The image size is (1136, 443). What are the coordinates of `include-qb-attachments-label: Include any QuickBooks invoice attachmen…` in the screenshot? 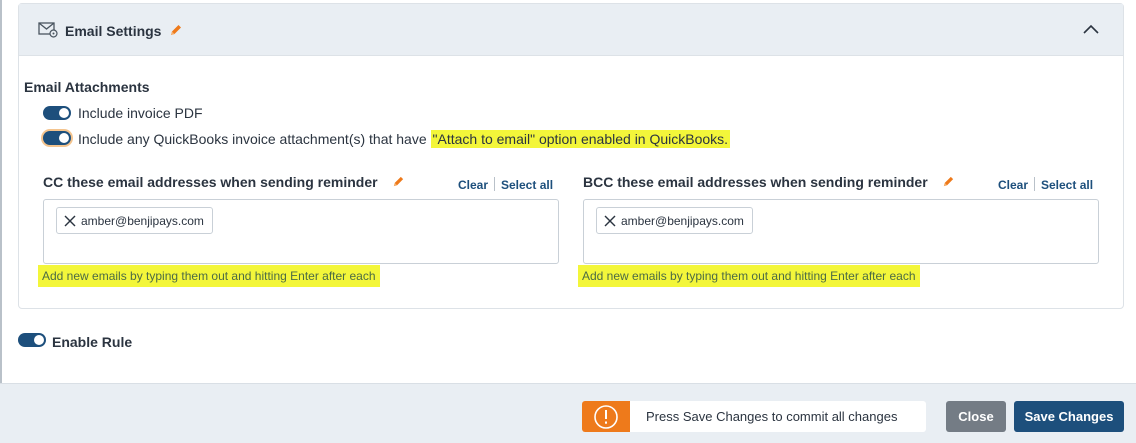 It's located at (404, 139).